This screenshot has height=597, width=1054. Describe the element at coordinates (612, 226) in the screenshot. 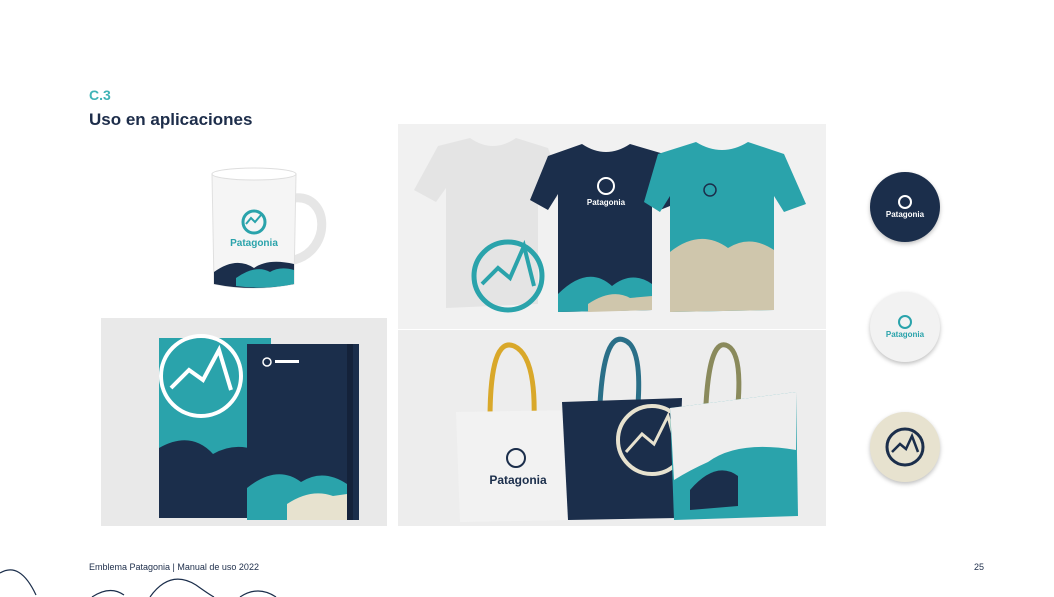

I see `tshirts-mockup: Patagonia` at that location.